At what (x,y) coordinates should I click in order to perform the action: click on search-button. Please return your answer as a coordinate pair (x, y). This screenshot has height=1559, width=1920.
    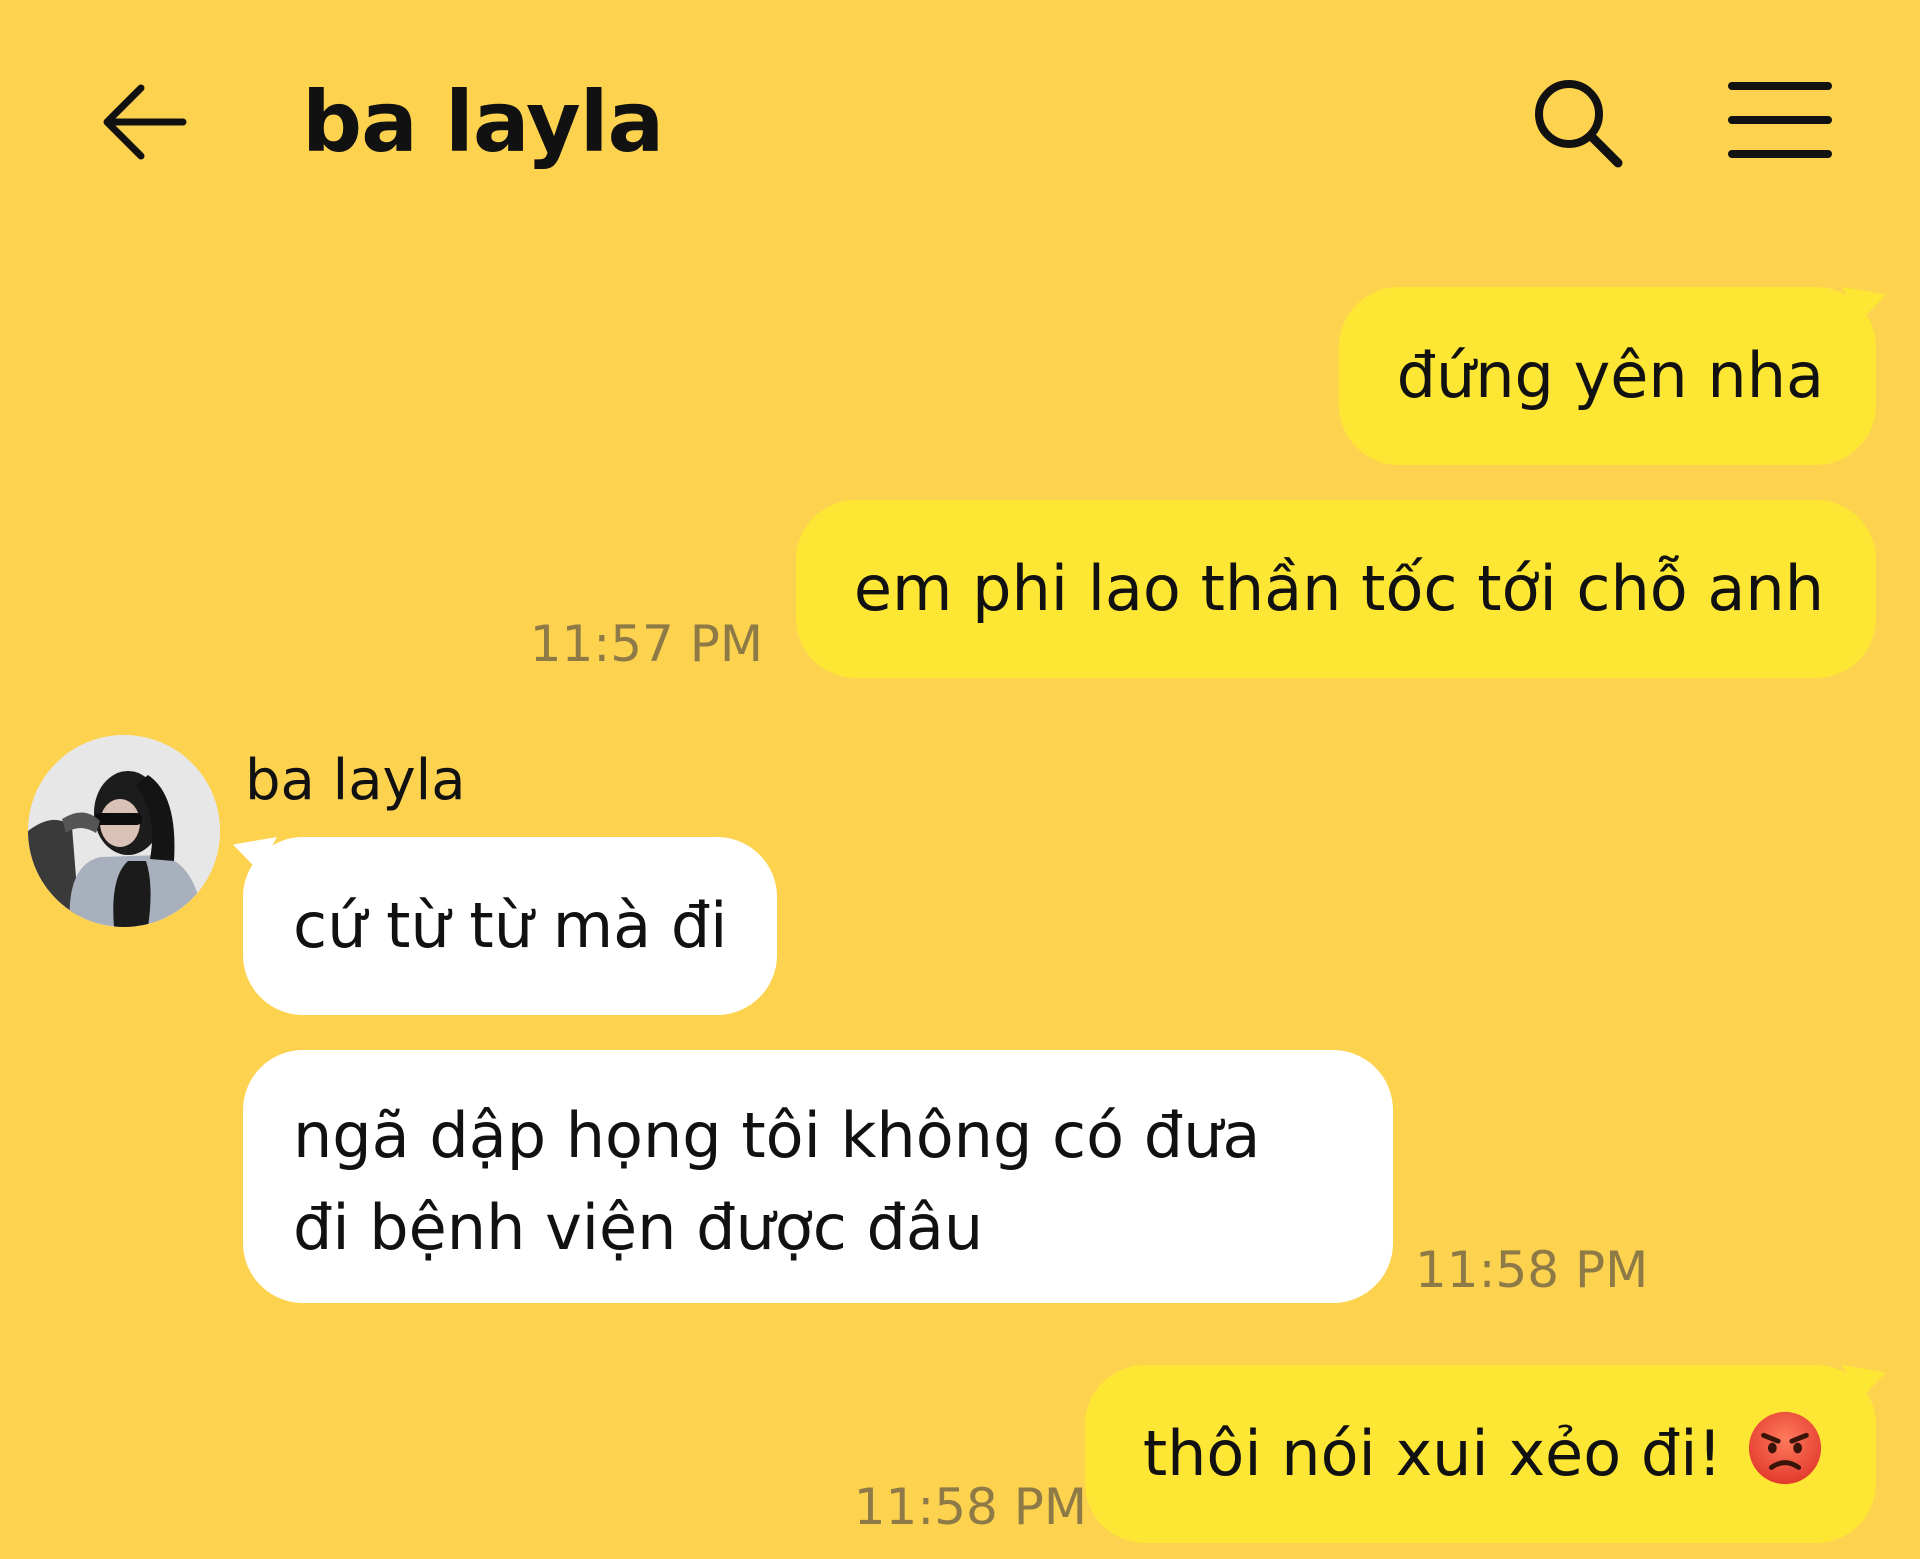
    Looking at the image, I should click on (1575, 122).